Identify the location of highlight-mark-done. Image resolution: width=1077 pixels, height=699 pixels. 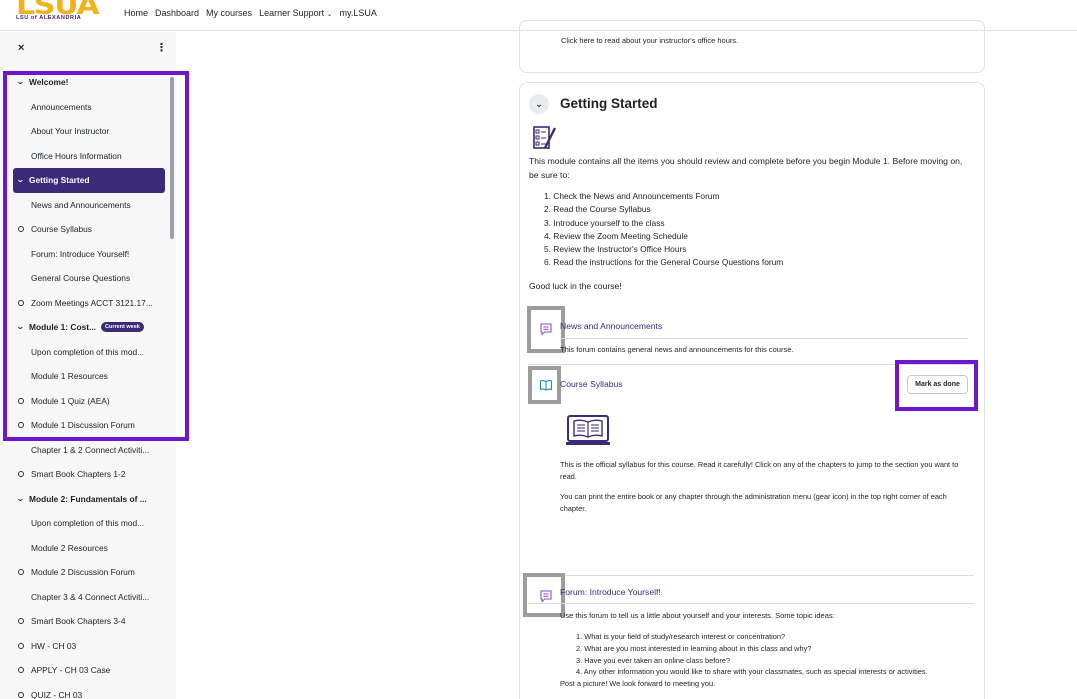
(936, 385).